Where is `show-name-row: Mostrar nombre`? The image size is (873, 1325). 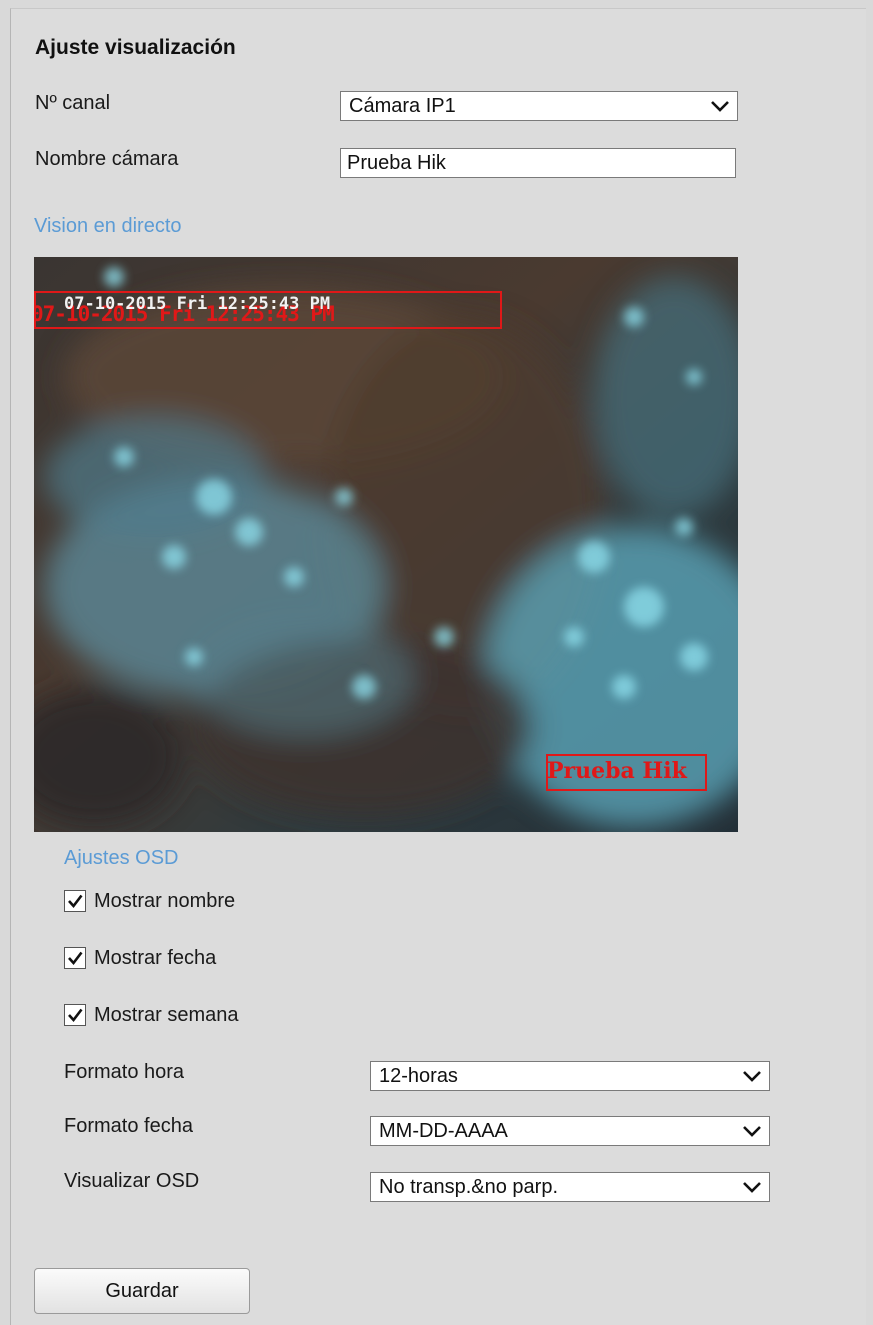 show-name-row: Mostrar nombre is located at coordinates (149, 901).